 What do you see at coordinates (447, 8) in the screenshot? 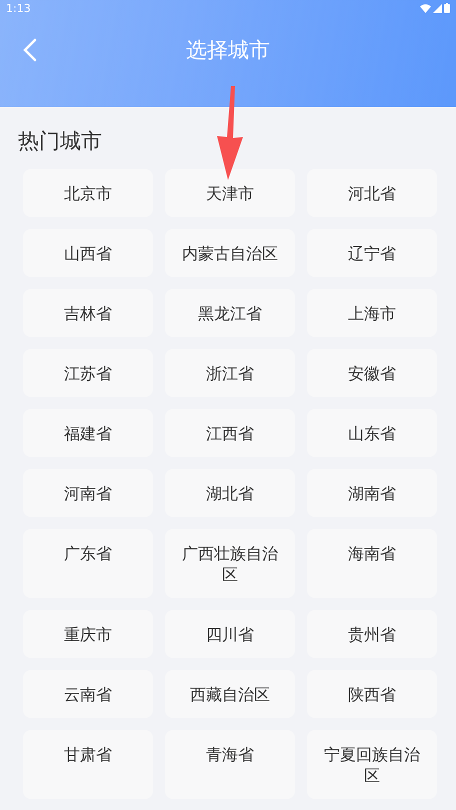
I see `battery-icon` at bounding box center [447, 8].